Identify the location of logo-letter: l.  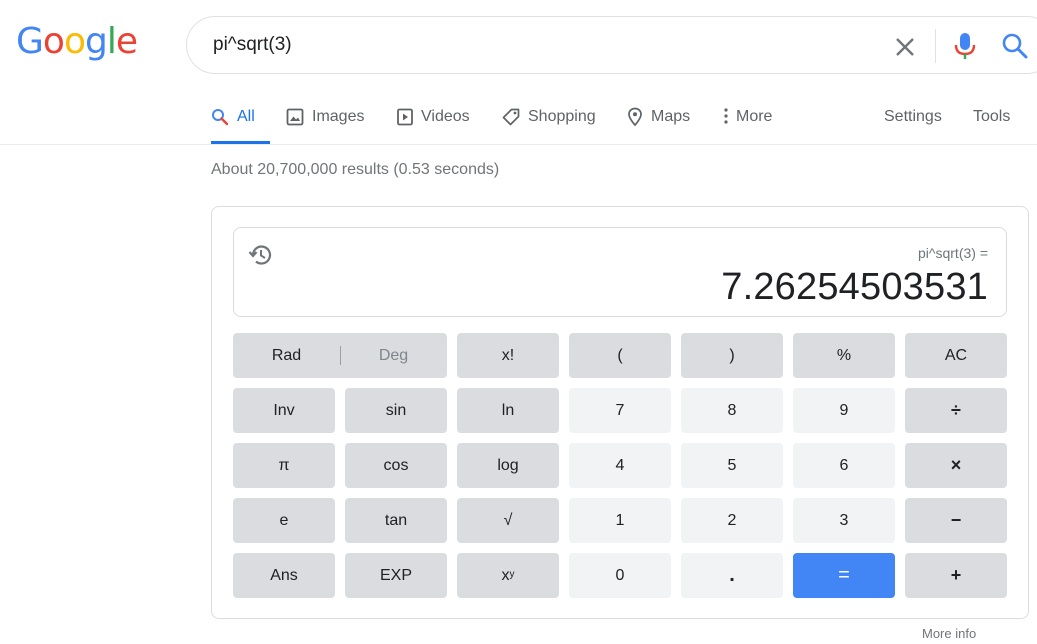
(111, 41).